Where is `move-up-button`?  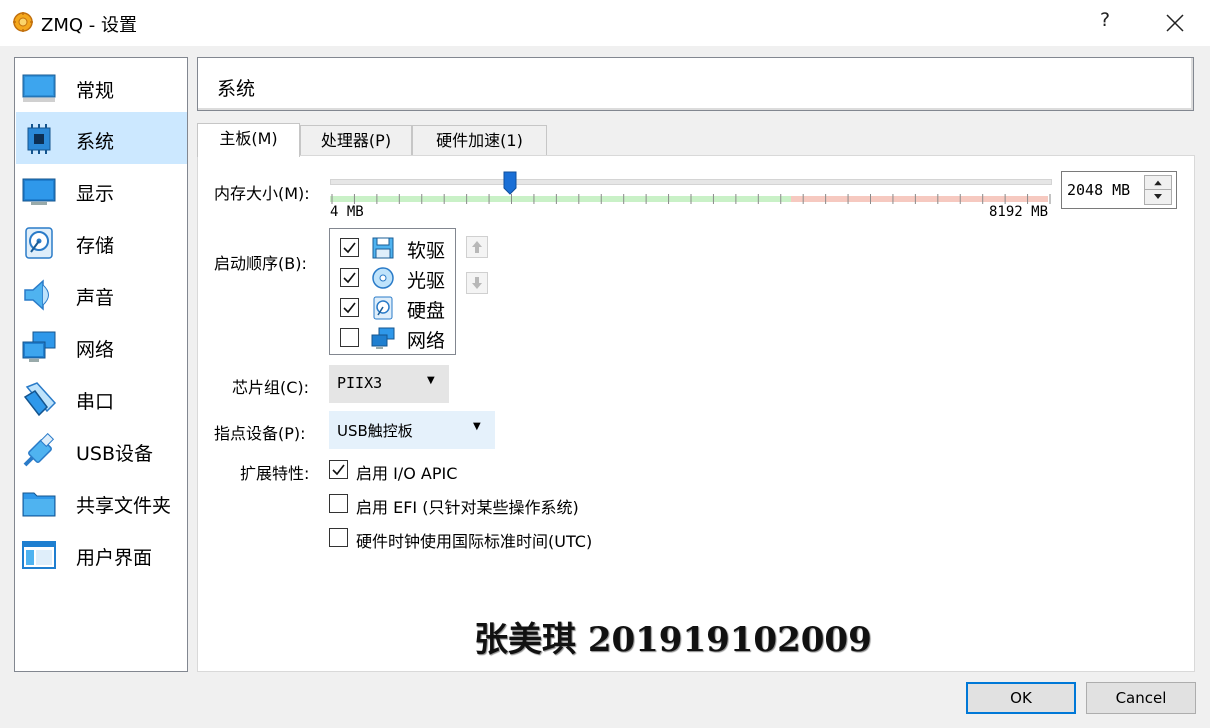 move-up-button is located at coordinates (477, 247).